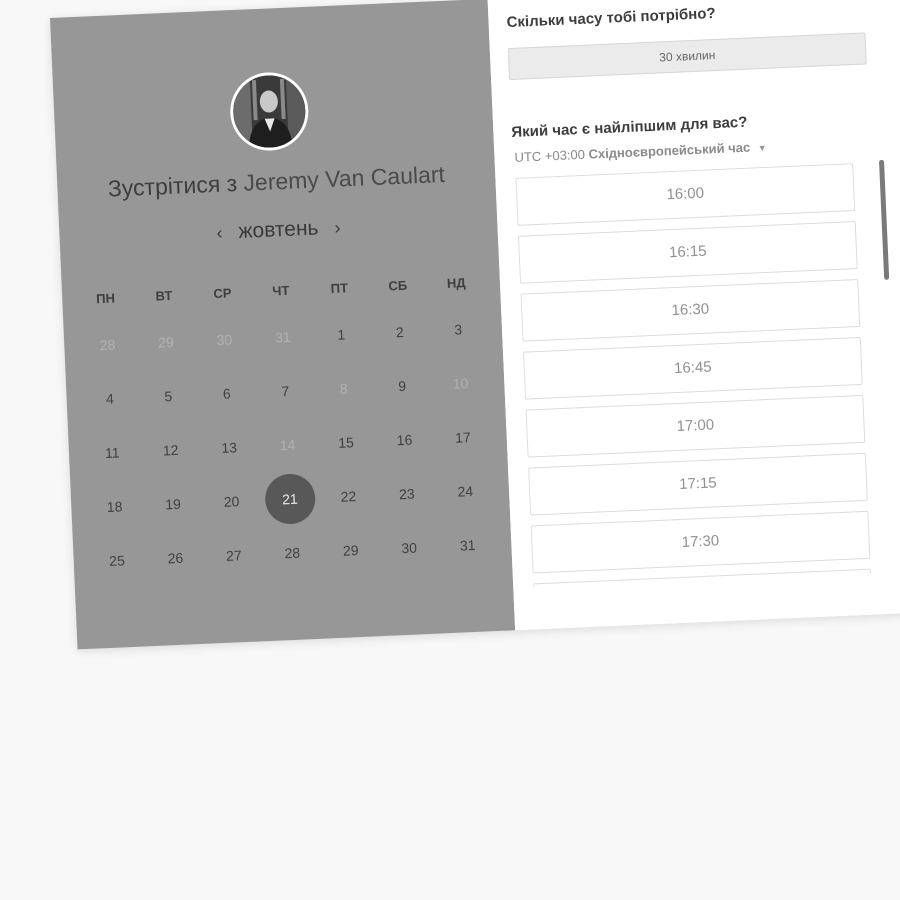 This screenshot has height=900, width=900. I want to click on weekday-label: СР, so click(222, 292).